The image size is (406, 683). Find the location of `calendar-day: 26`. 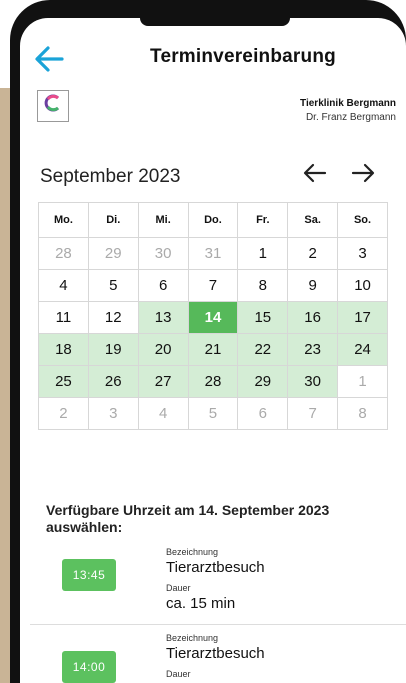

calendar-day: 26 is located at coordinates (113, 381).